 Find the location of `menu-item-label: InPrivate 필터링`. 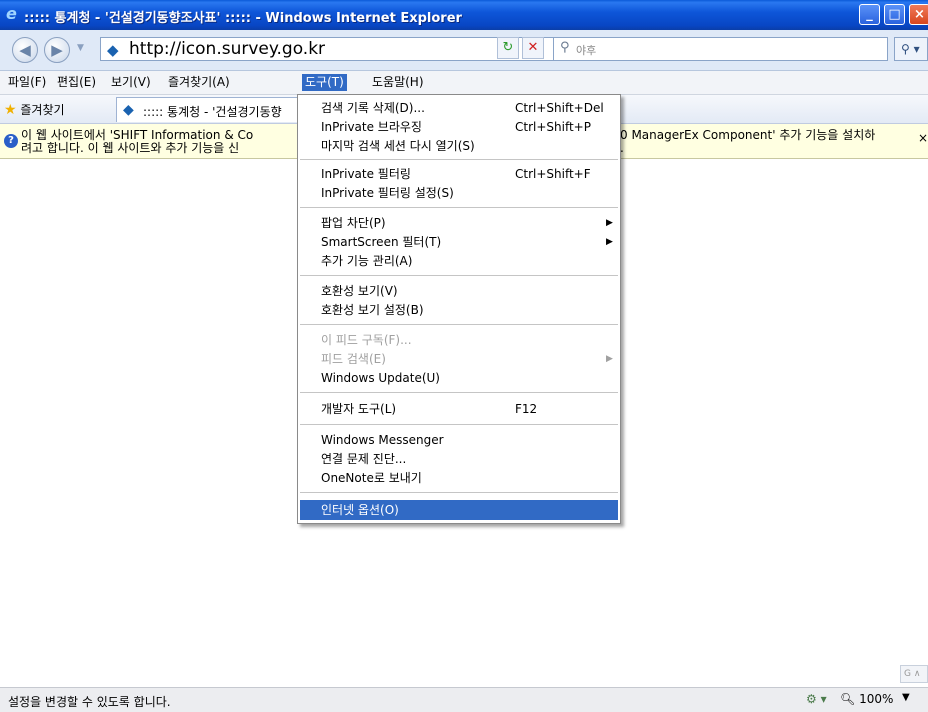

menu-item-label: InPrivate 필터링 is located at coordinates (366, 174).